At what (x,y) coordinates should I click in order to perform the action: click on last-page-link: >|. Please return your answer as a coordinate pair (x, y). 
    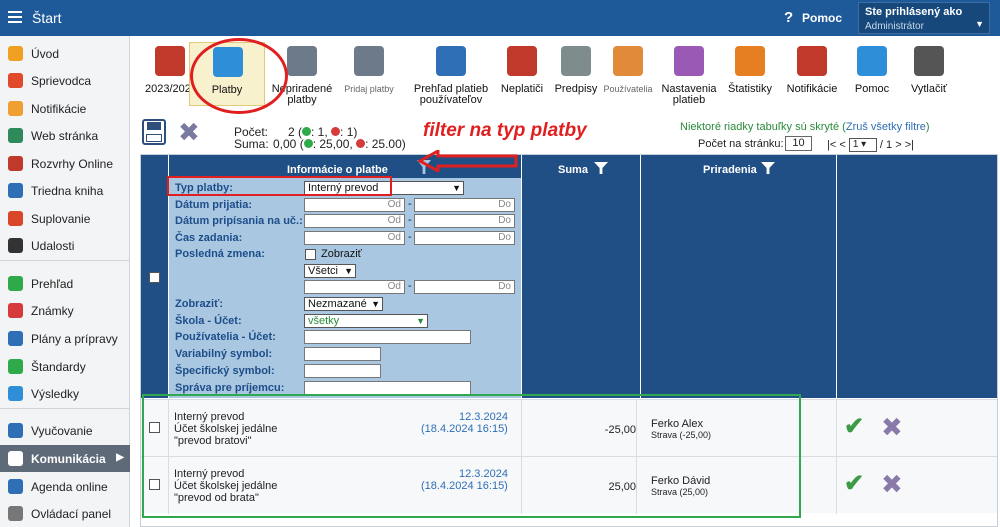
    Looking at the image, I should click on (909, 145).